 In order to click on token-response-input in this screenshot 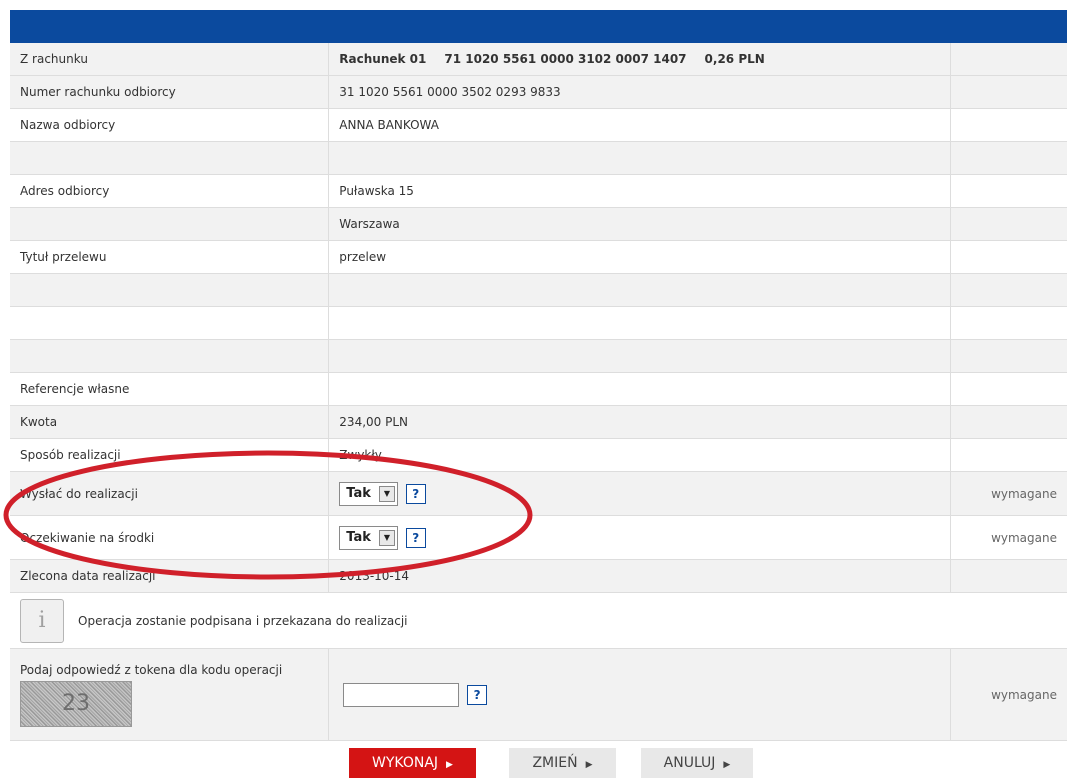, I will do `click(401, 694)`.